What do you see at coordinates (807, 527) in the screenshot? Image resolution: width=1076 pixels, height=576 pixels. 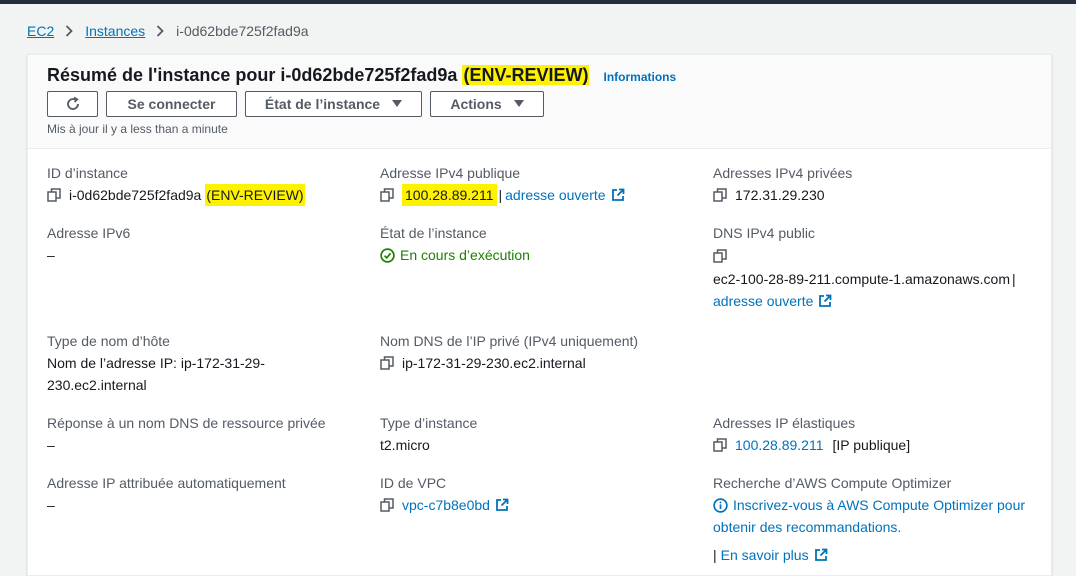 I see `optimizer-signup-link-cont: obtenir des recommandations.` at bounding box center [807, 527].